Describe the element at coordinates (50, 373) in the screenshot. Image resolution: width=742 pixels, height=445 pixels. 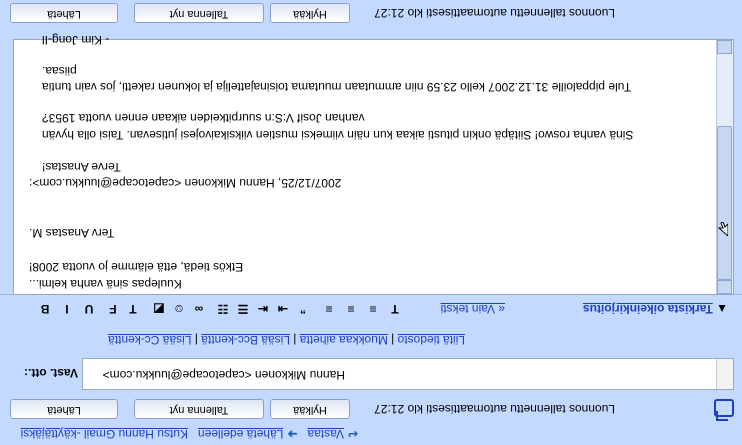
I see `to-label: Vast. ott.:` at that location.